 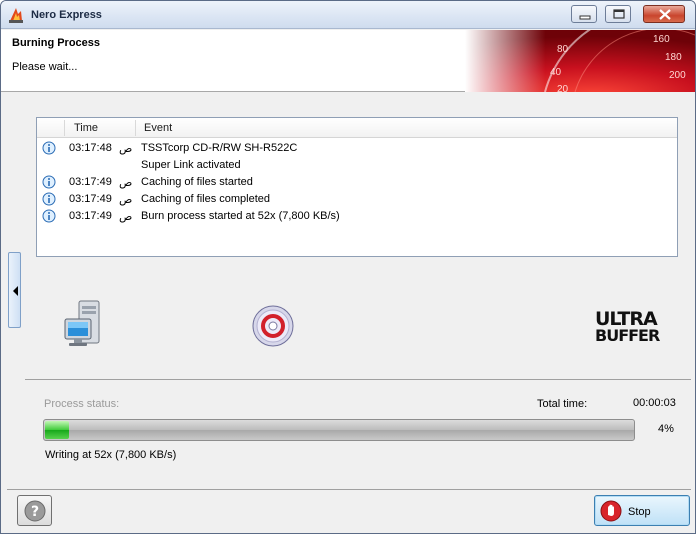 I want to click on nero-flame-icon, so click(x=16, y=15).